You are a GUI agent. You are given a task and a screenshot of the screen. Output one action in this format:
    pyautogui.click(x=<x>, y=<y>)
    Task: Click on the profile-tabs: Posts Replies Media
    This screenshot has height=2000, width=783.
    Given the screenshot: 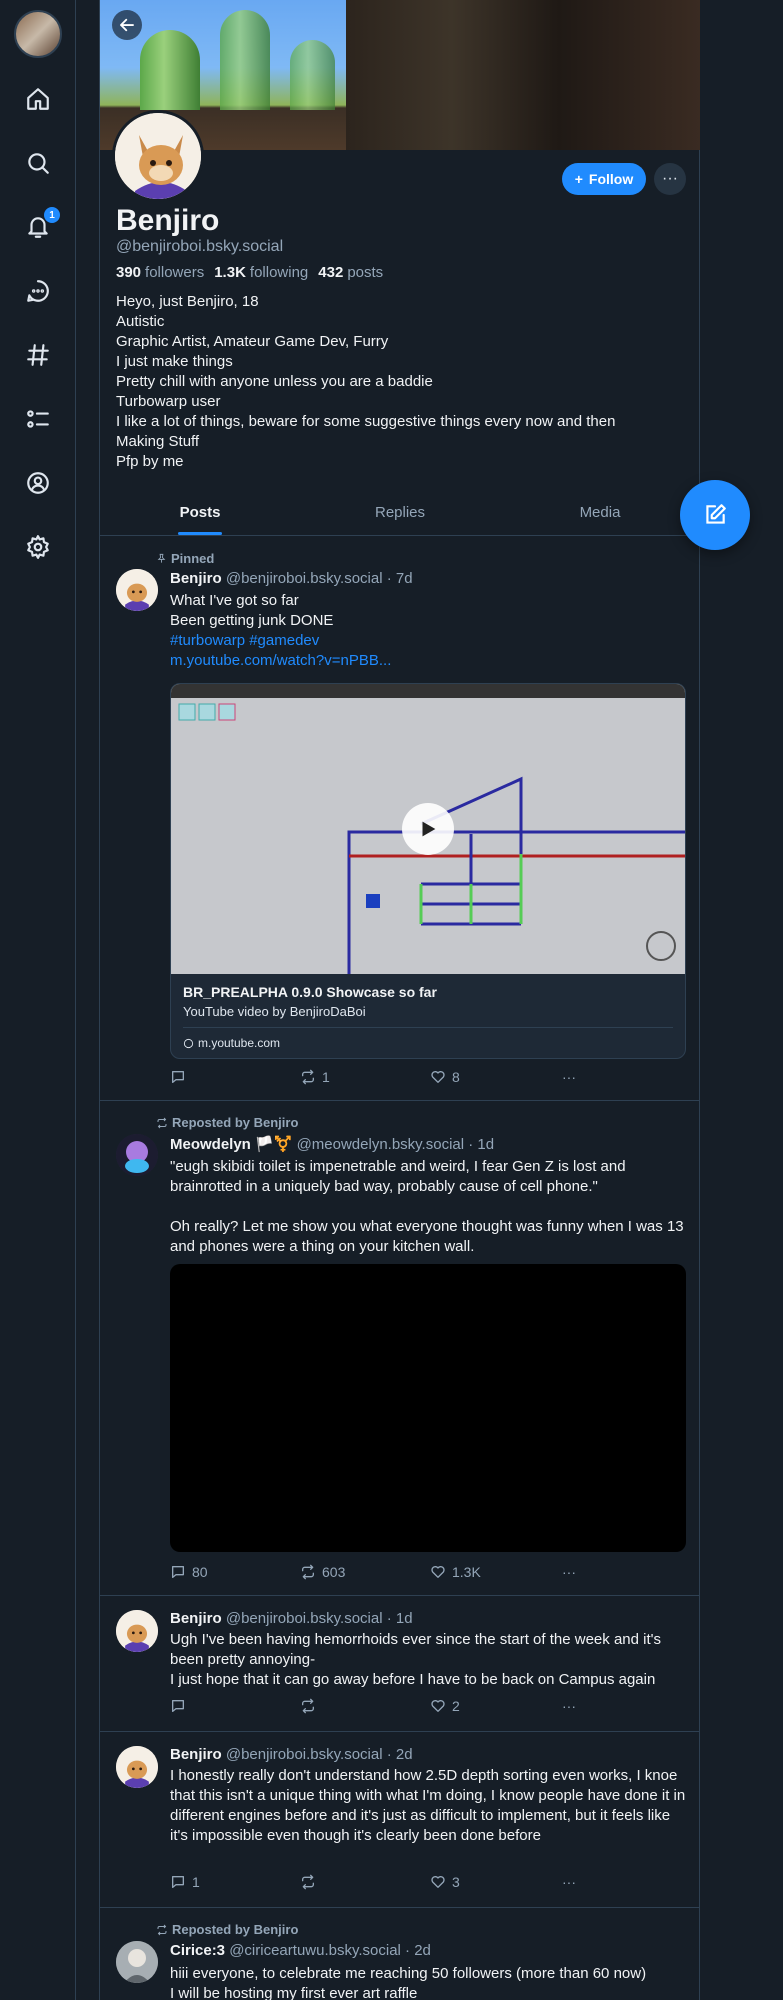 What is the action you would take?
    pyautogui.click(x=400, y=514)
    